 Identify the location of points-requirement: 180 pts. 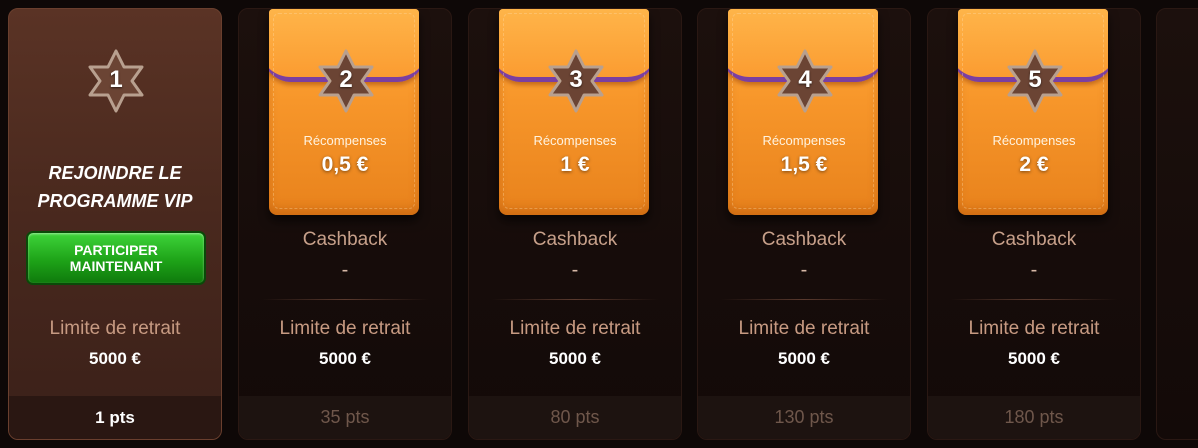
(1034, 417).